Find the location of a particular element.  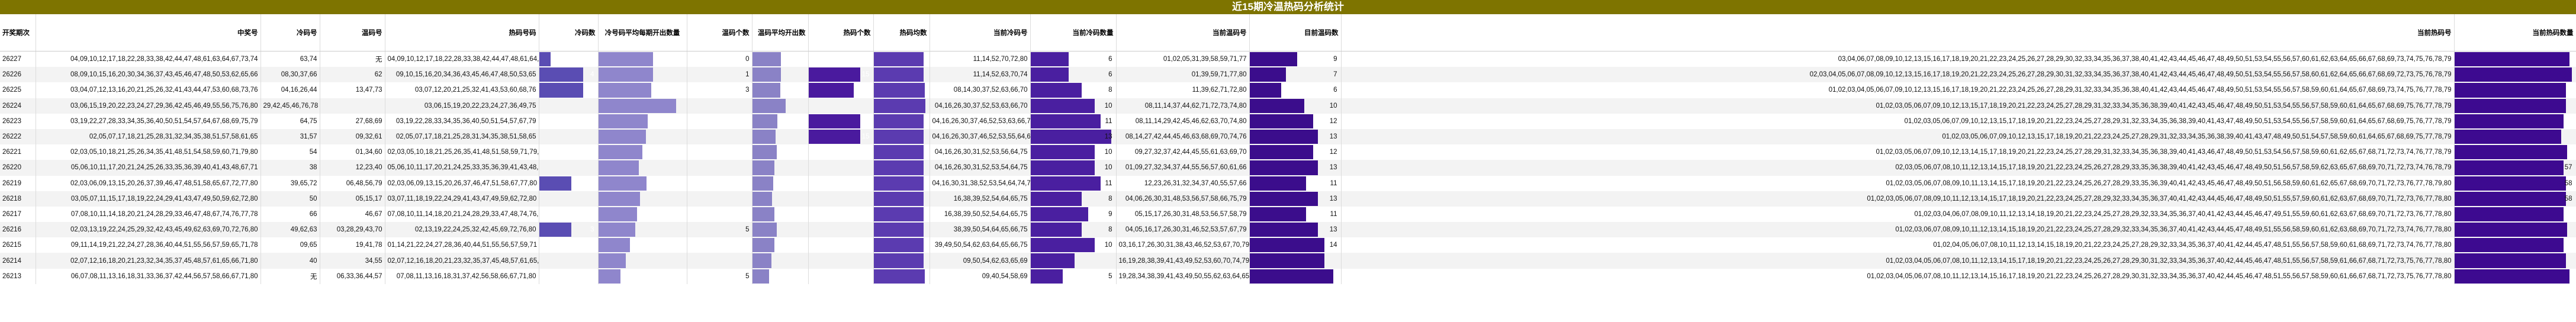

cell-col-warm: 06,33,36,44,57 is located at coordinates (352, 276).